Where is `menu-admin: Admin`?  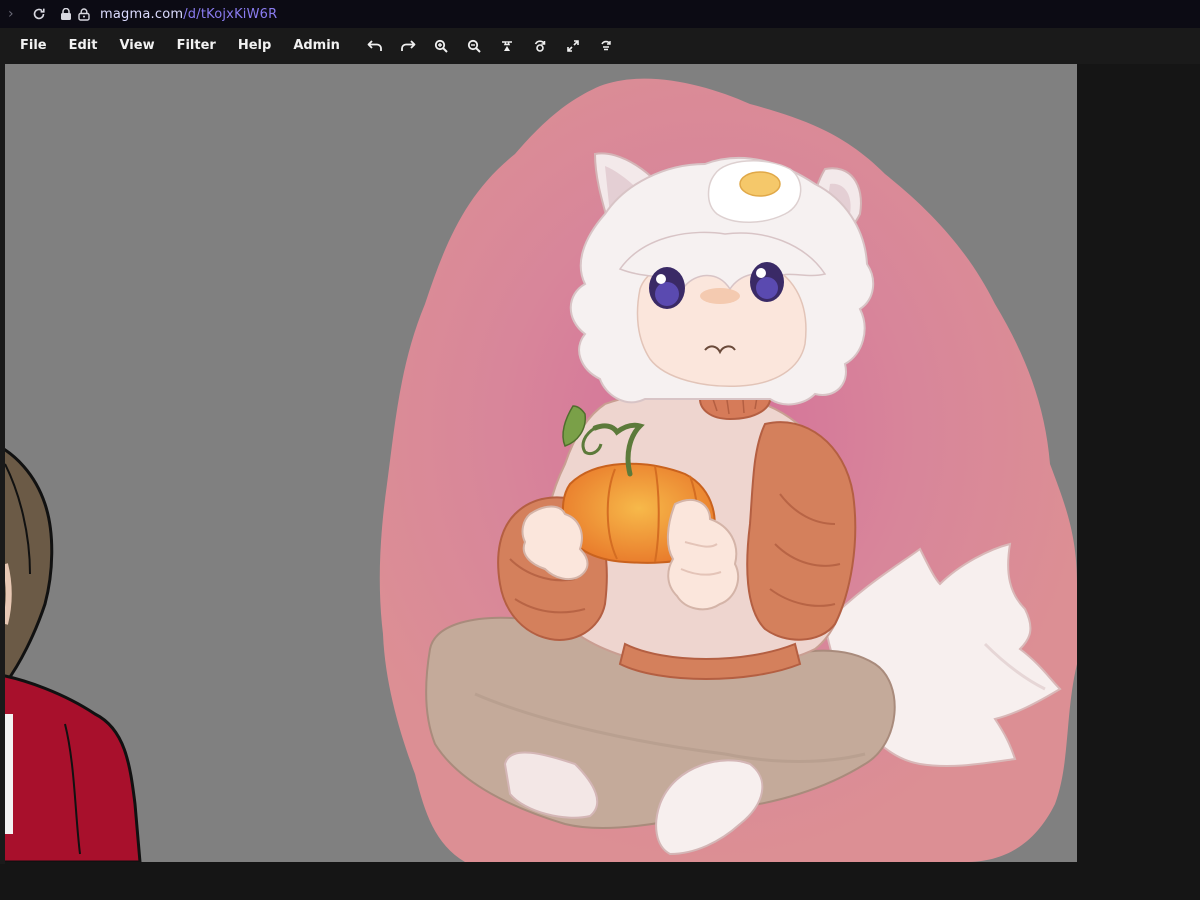 menu-admin: Admin is located at coordinates (316, 46).